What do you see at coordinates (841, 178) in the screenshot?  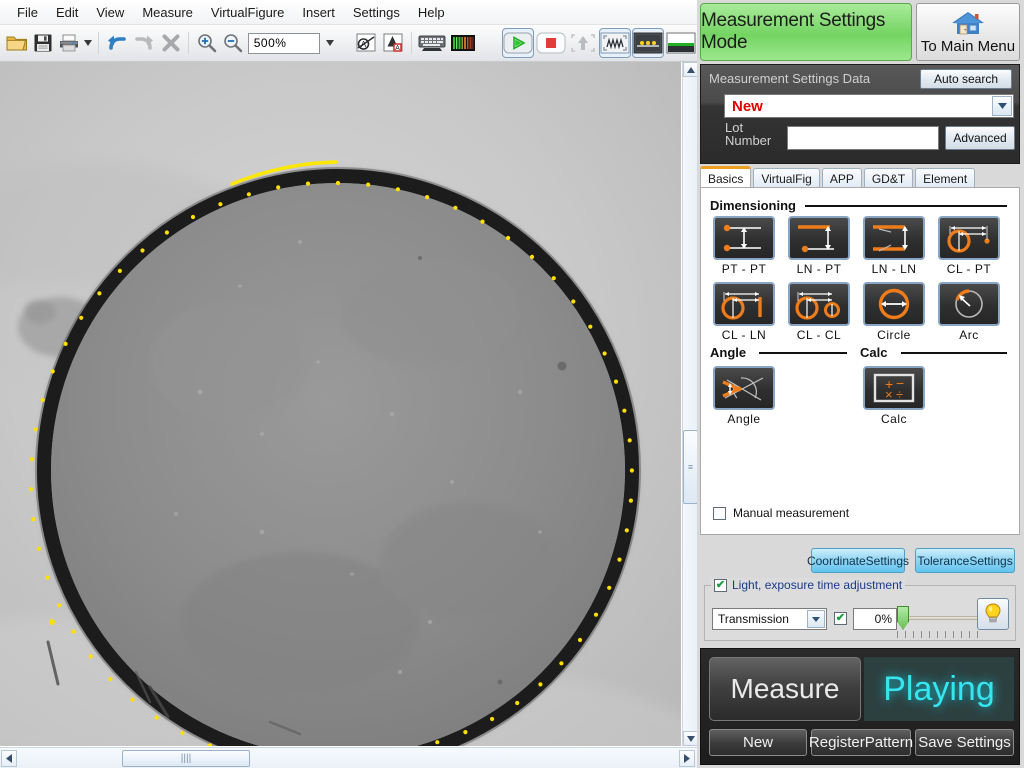 I see `tab-app: APP` at bounding box center [841, 178].